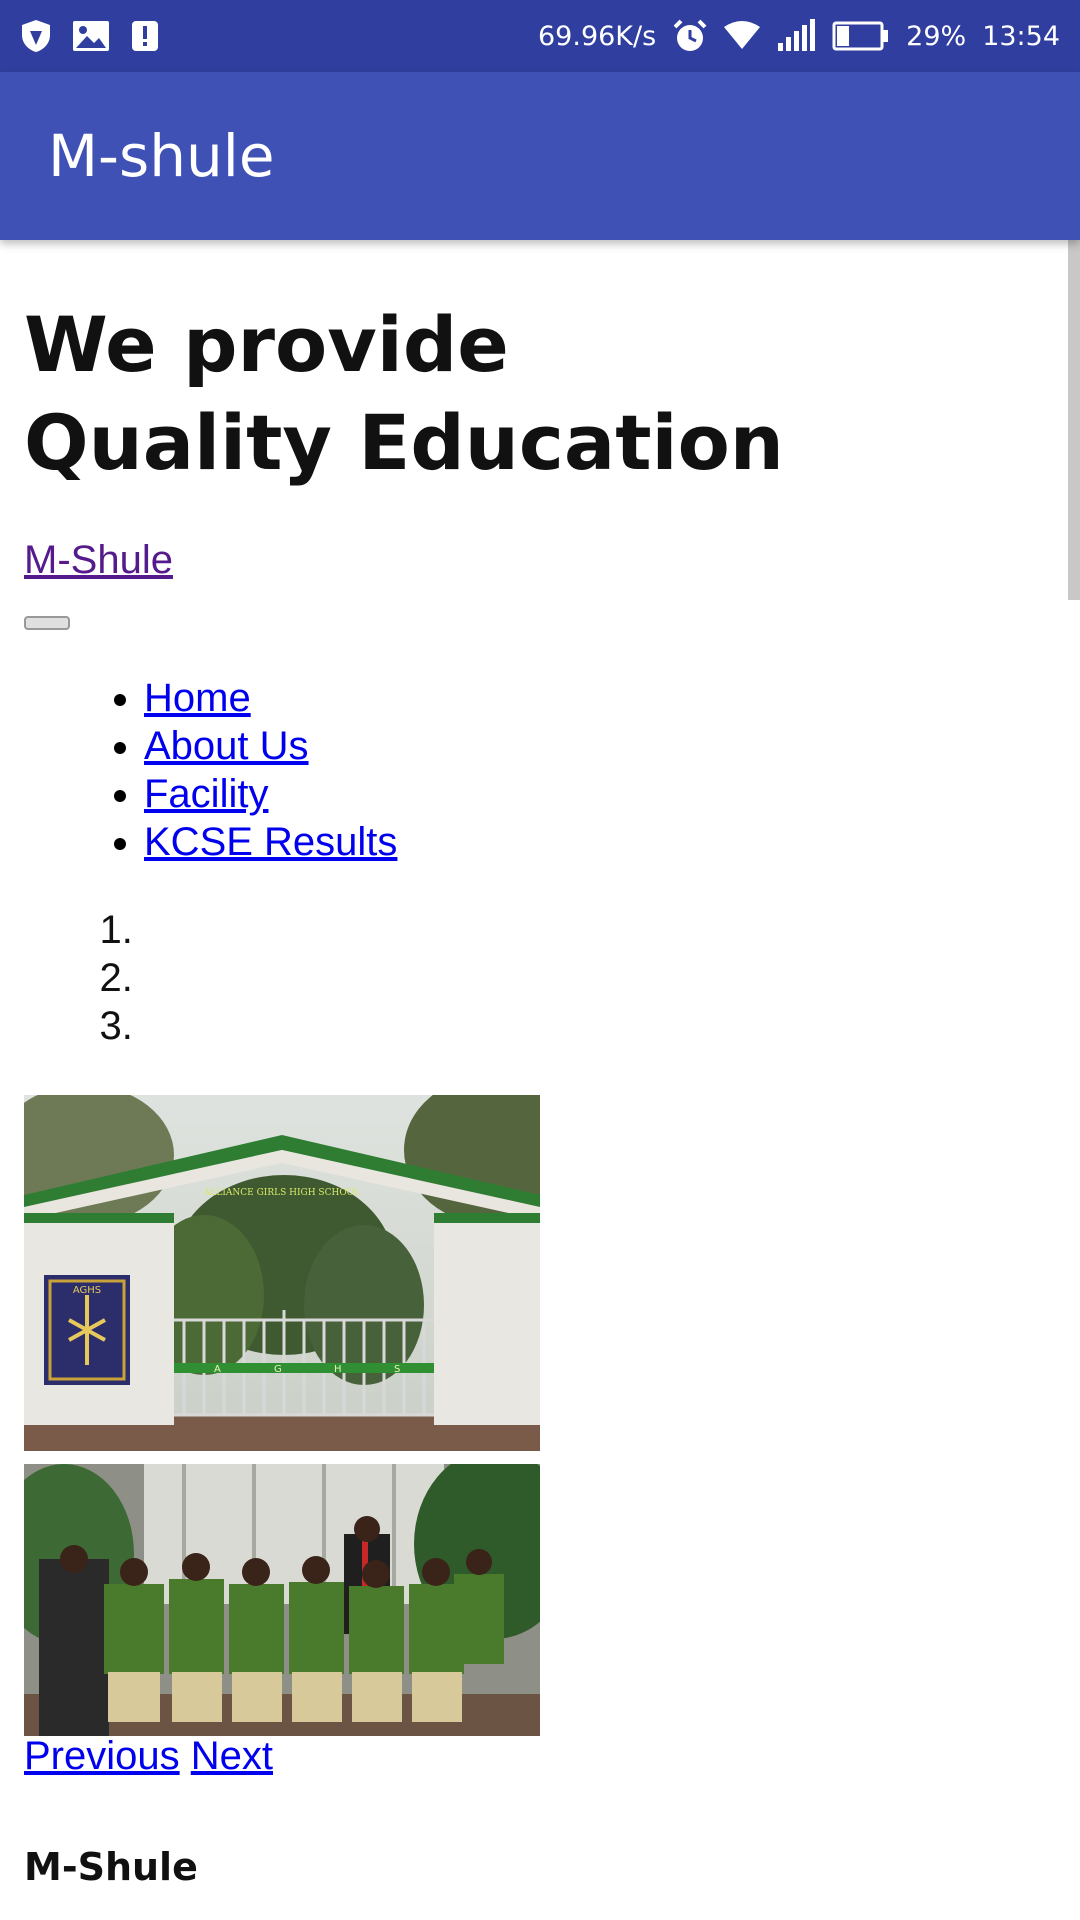  Describe the element at coordinates (597, 36) in the screenshot. I see `network-speed: 69.96K/s` at that location.